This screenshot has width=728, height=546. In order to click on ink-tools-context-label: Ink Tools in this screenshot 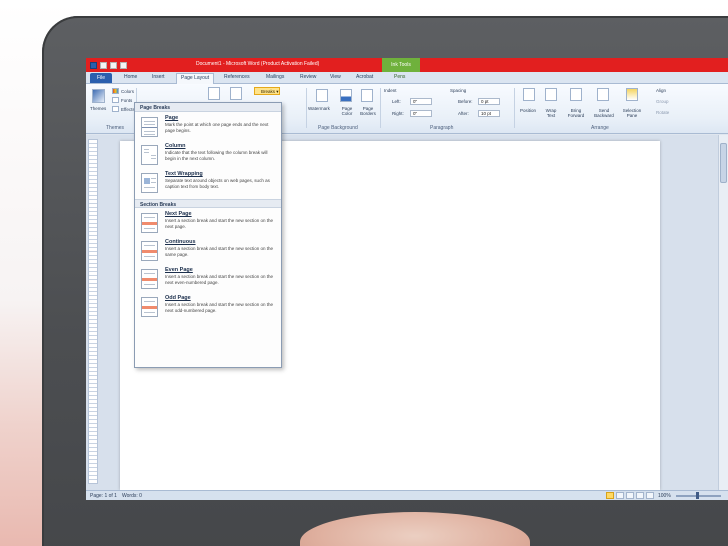, I will do `click(401, 65)`.